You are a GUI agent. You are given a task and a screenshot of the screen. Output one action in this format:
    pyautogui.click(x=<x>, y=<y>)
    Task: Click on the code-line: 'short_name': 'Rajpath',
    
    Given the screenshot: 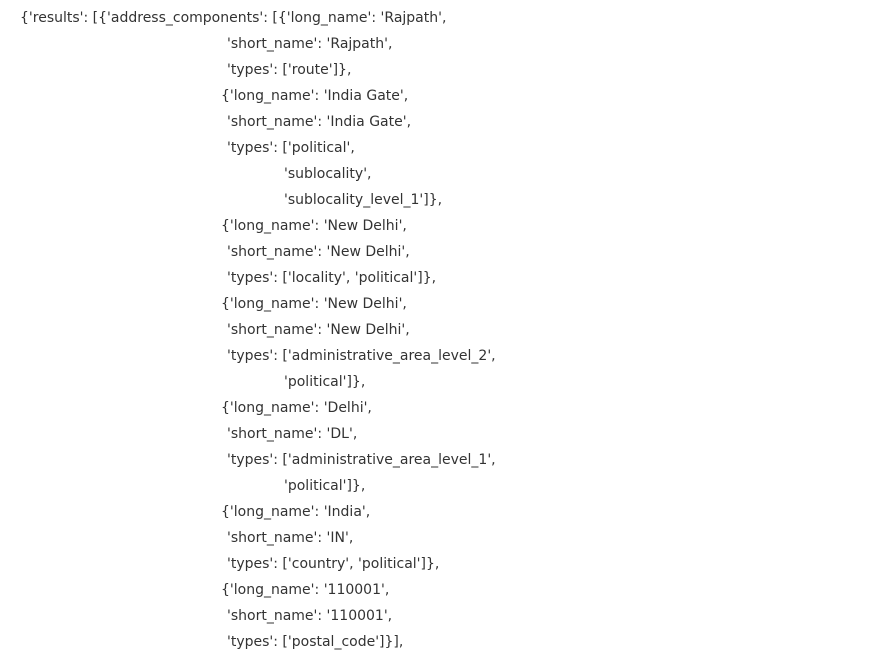 What is the action you would take?
    pyautogui.click(x=310, y=44)
    